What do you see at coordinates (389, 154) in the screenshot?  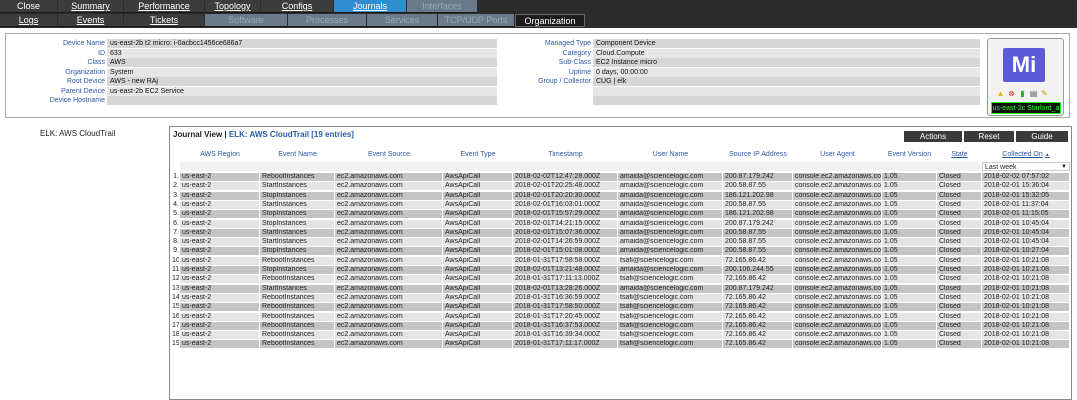 I see `column-header-event-source: Event Source` at bounding box center [389, 154].